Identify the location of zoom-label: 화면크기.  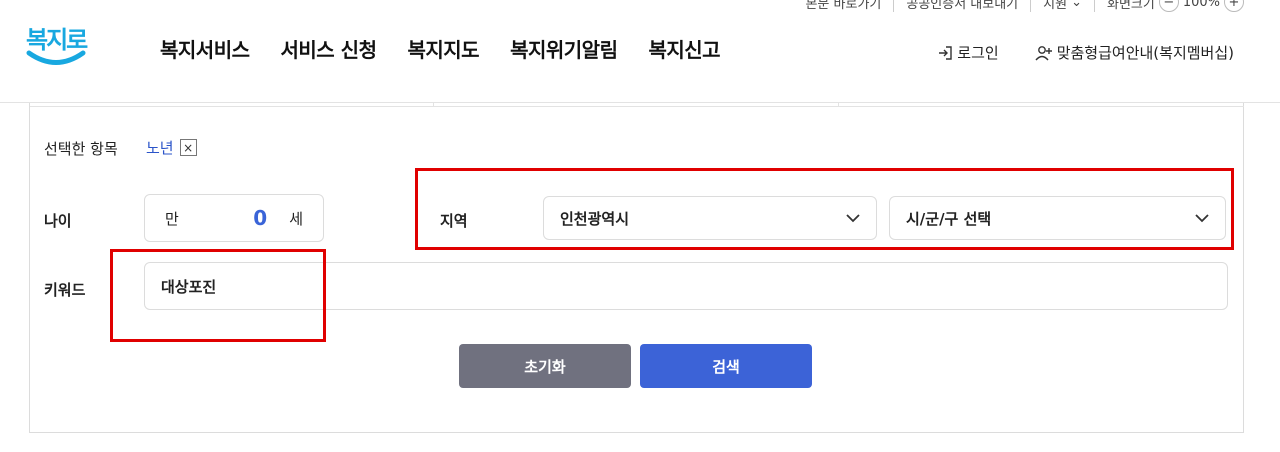
(1130, 6).